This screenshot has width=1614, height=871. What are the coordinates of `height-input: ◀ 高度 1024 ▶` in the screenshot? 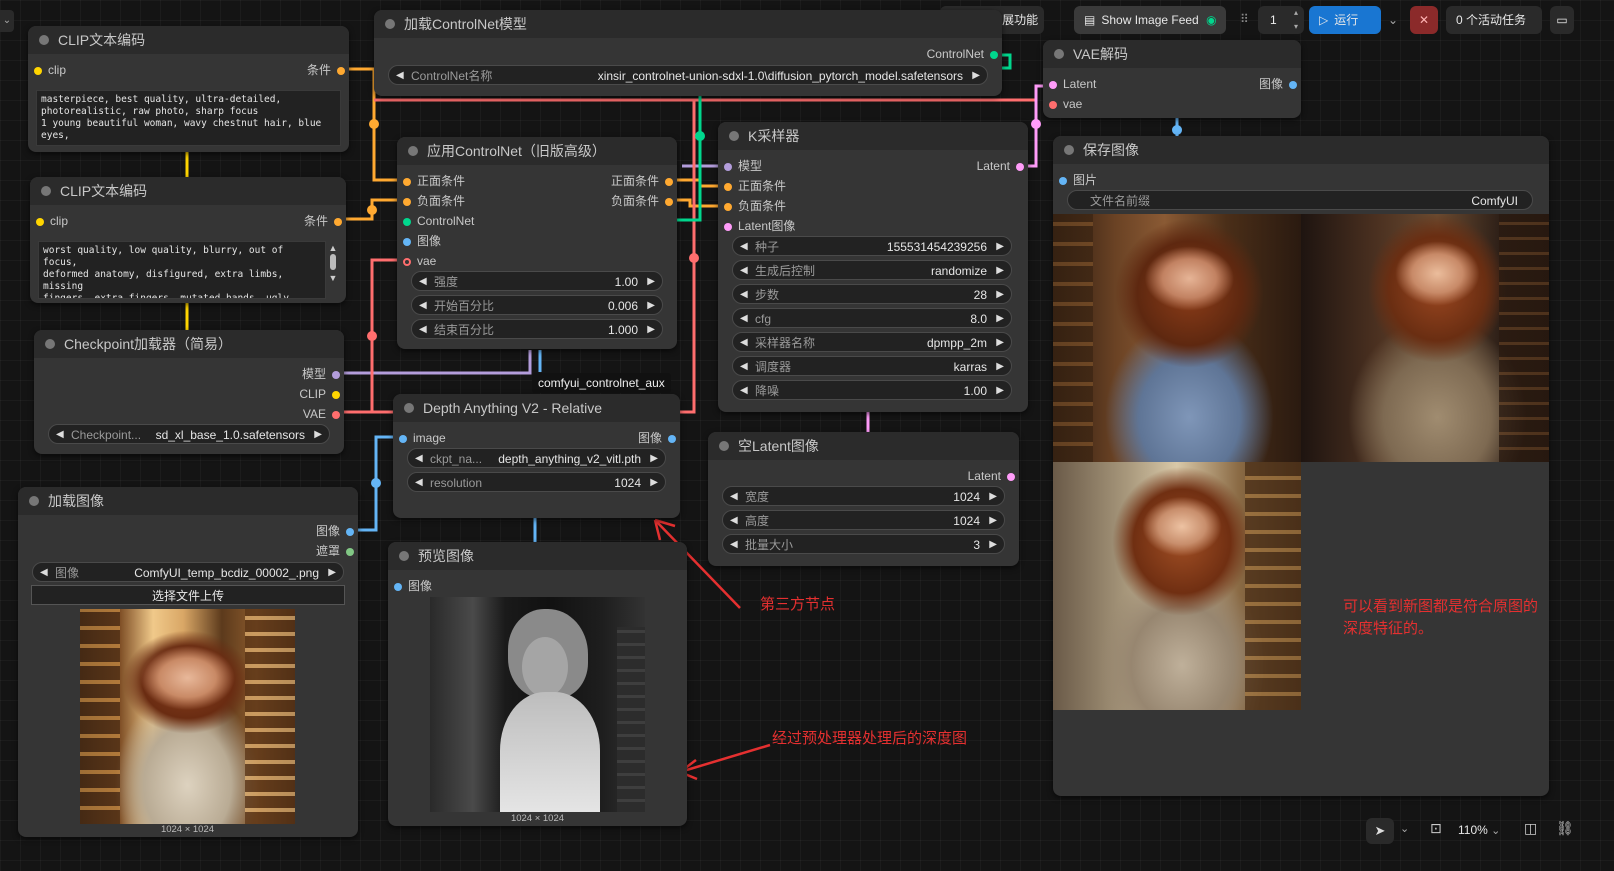 It's located at (863, 520).